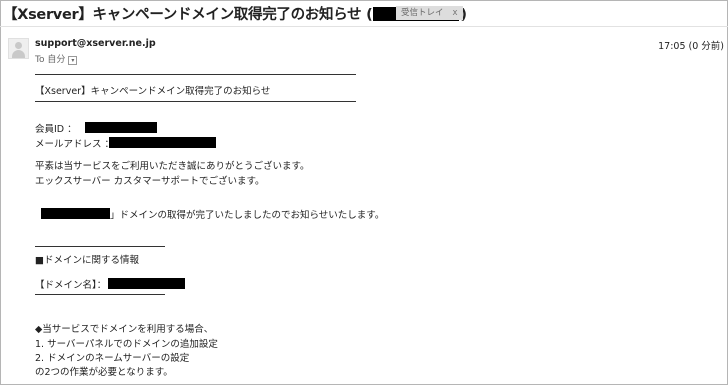 This screenshot has width=728, height=385. Describe the element at coordinates (153, 91) in the screenshot. I see `body-heading: 【Xserver】キャンペーンドメイン取得完了のお知らせ` at that location.